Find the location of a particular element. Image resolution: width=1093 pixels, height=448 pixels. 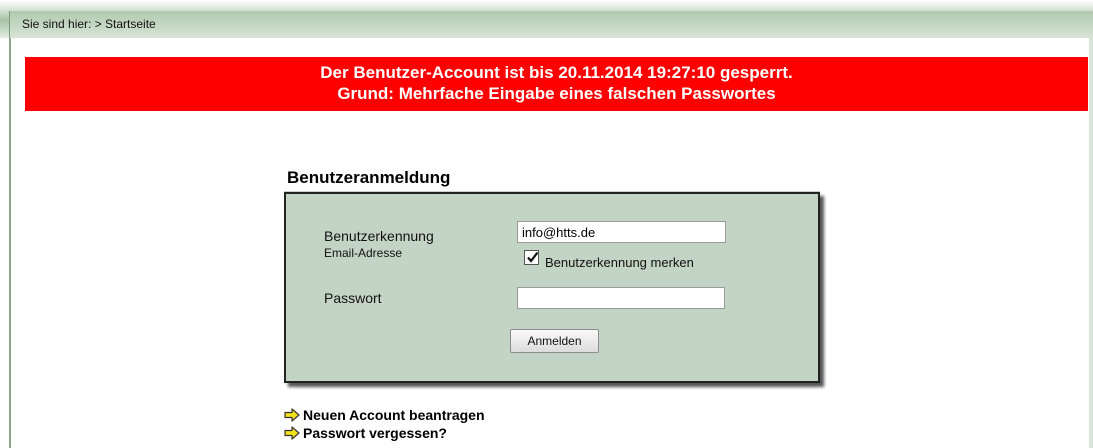

remember-username-checkbox is located at coordinates (531, 257).